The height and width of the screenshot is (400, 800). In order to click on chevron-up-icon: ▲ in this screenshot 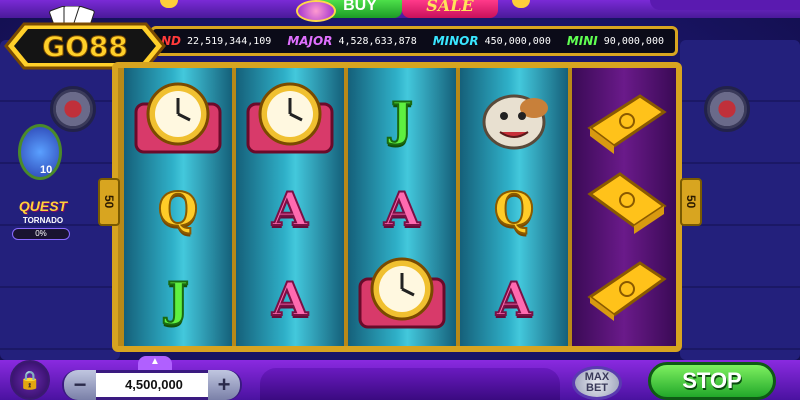, I will do `click(155, 363)`.